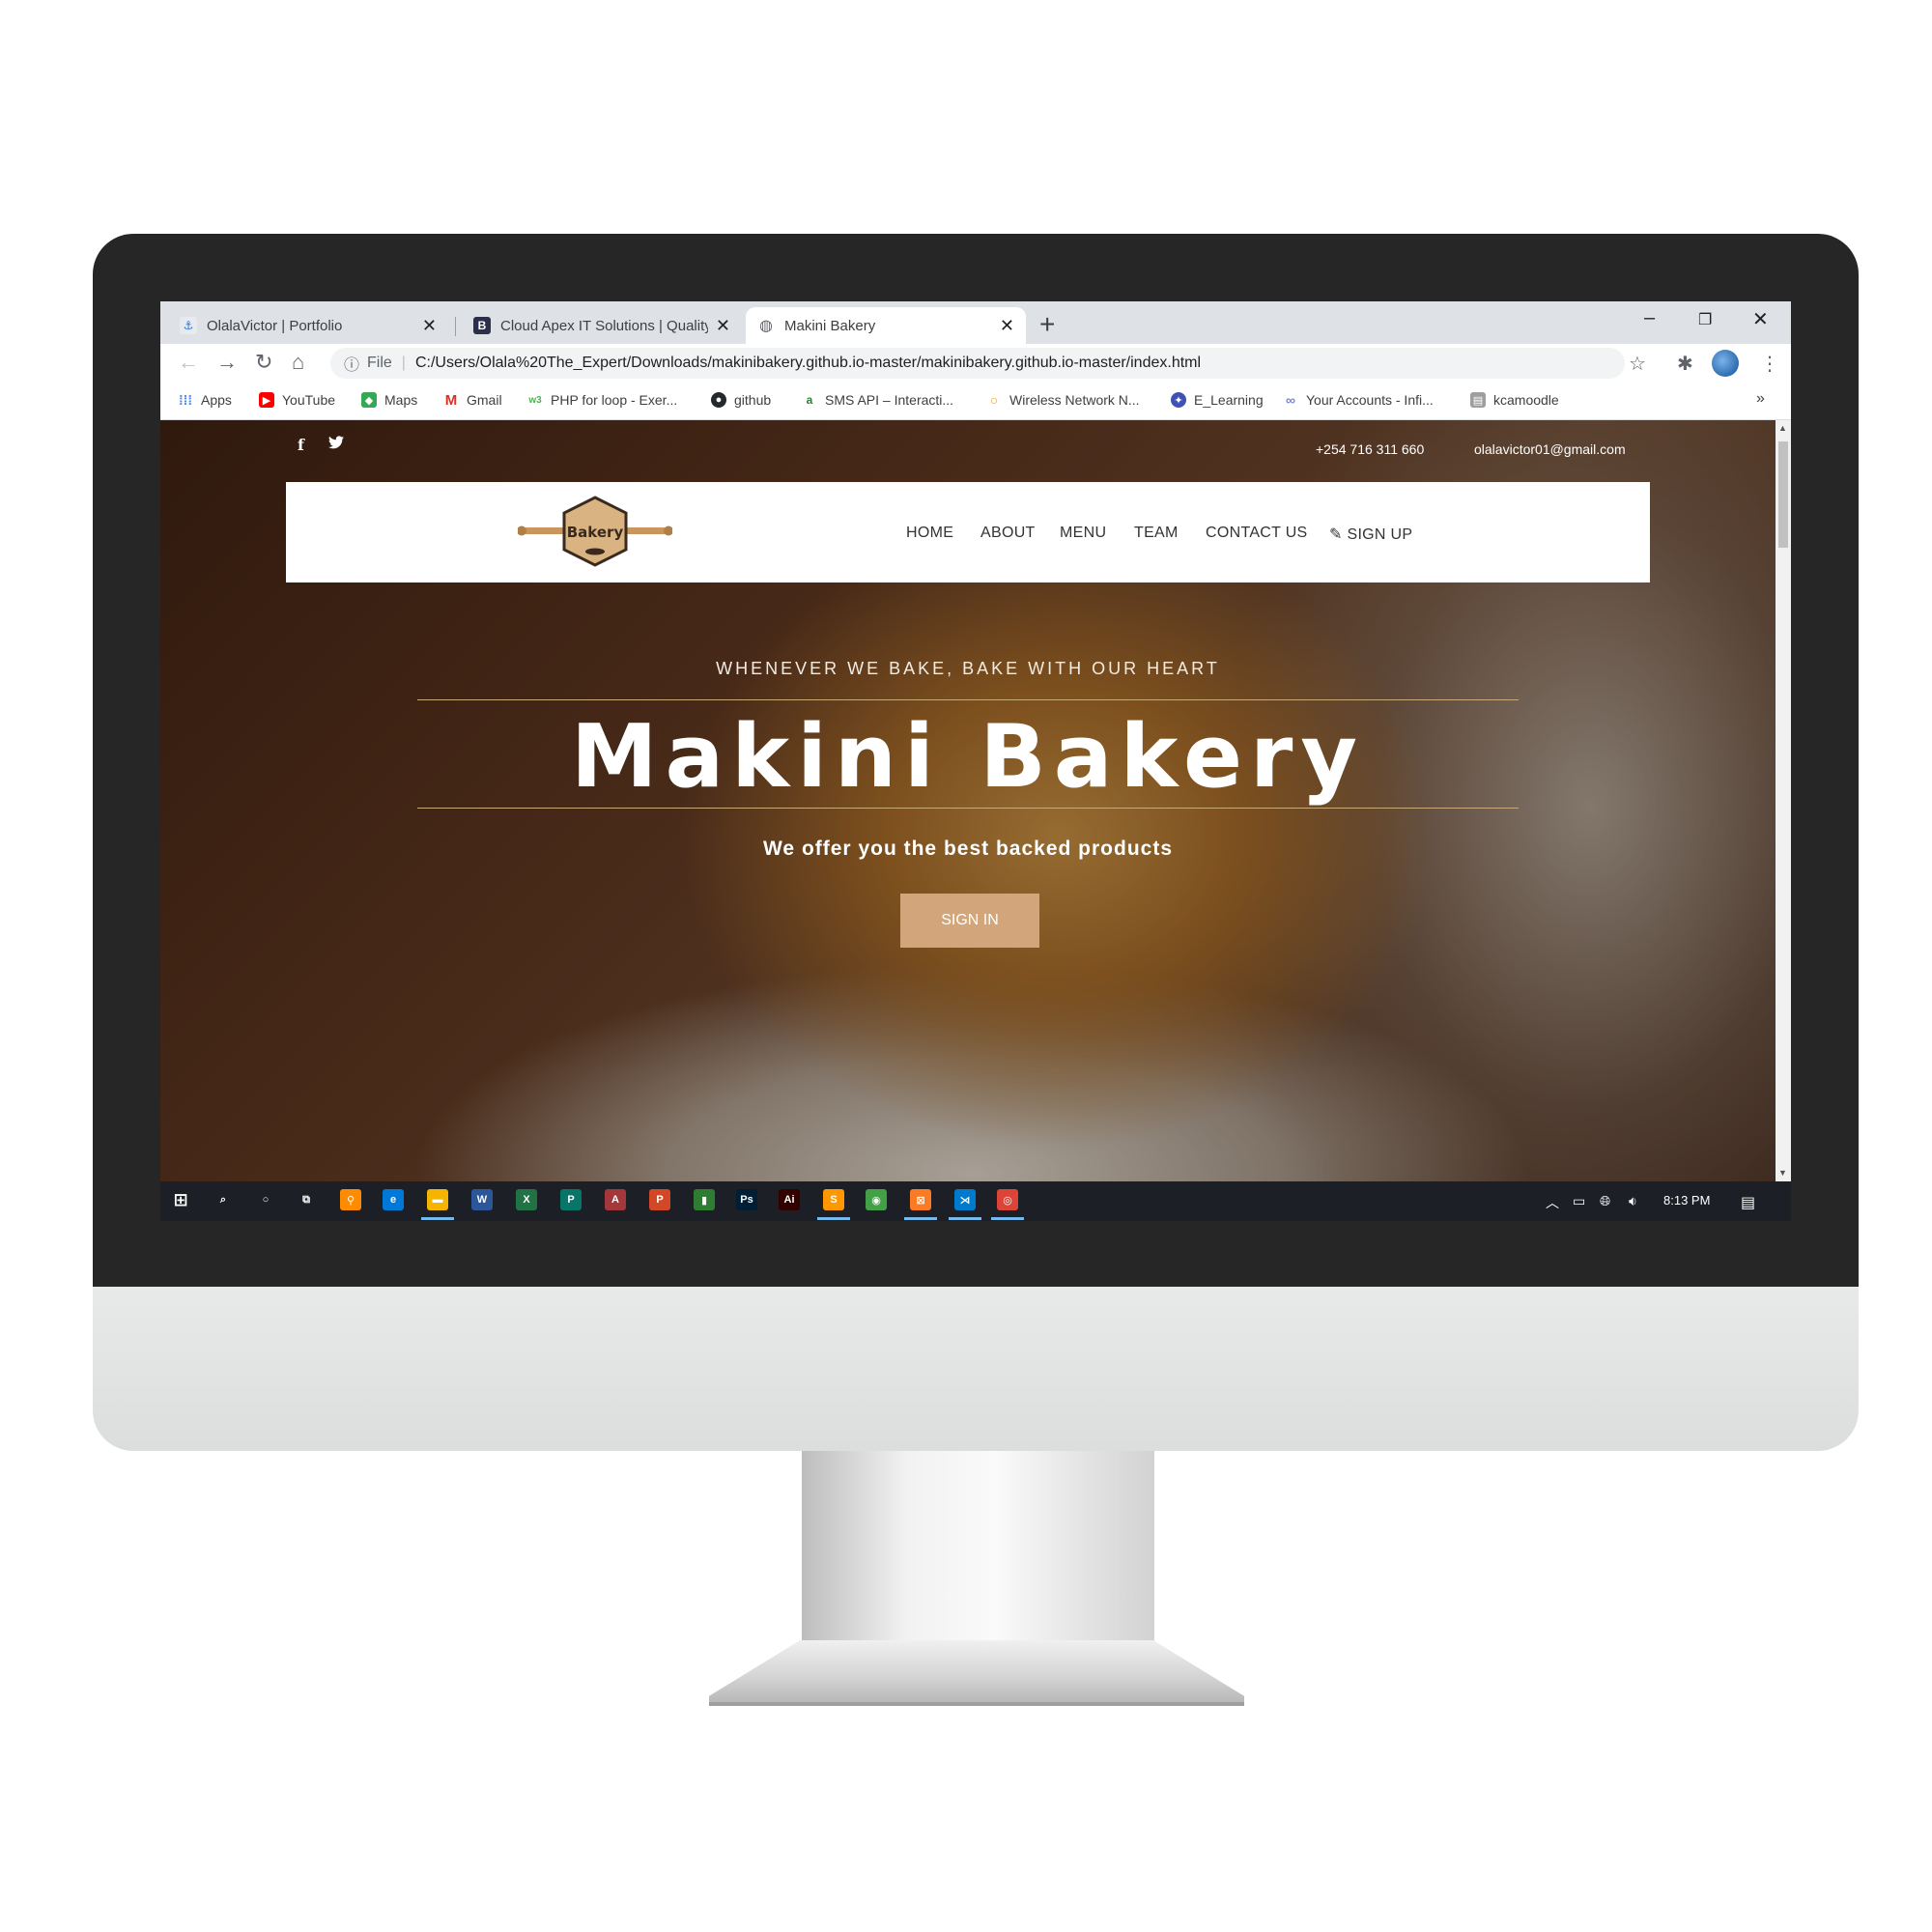  I want to click on browser-tab-makini-bakery: ◍ Makini Bakery ✕, so click(886, 325).